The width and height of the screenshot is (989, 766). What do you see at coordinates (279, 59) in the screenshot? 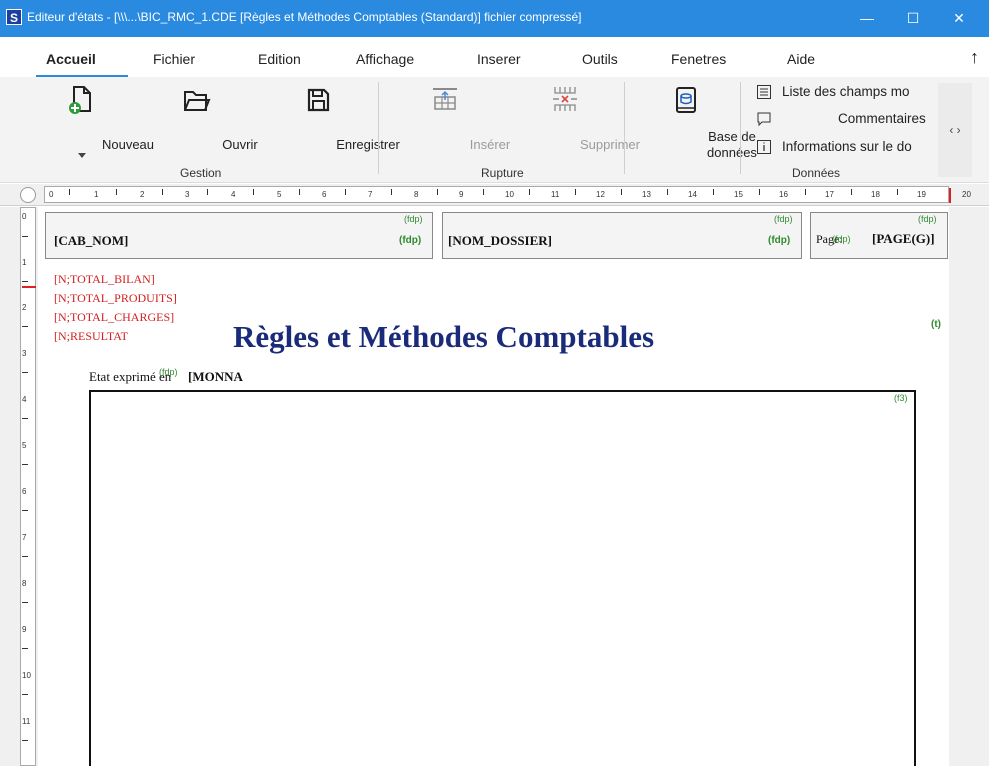
I see `menu-edition: Edition` at bounding box center [279, 59].